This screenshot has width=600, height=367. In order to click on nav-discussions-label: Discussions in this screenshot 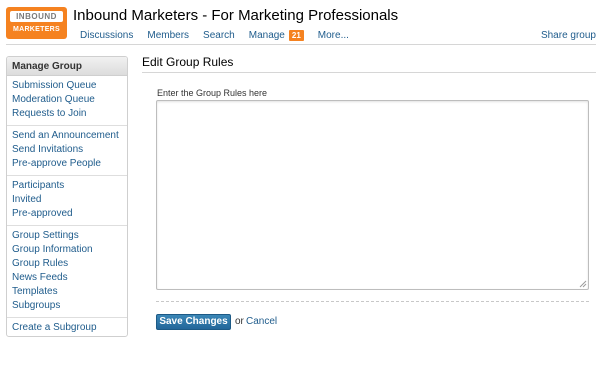, I will do `click(107, 35)`.